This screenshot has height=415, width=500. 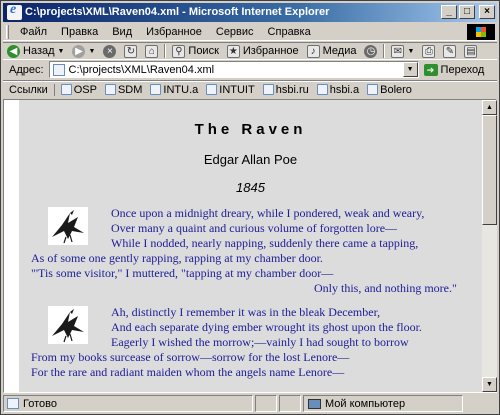 I want to click on address-input: C:\projects\XML\Raven04.xml ▼, so click(x=233, y=69).